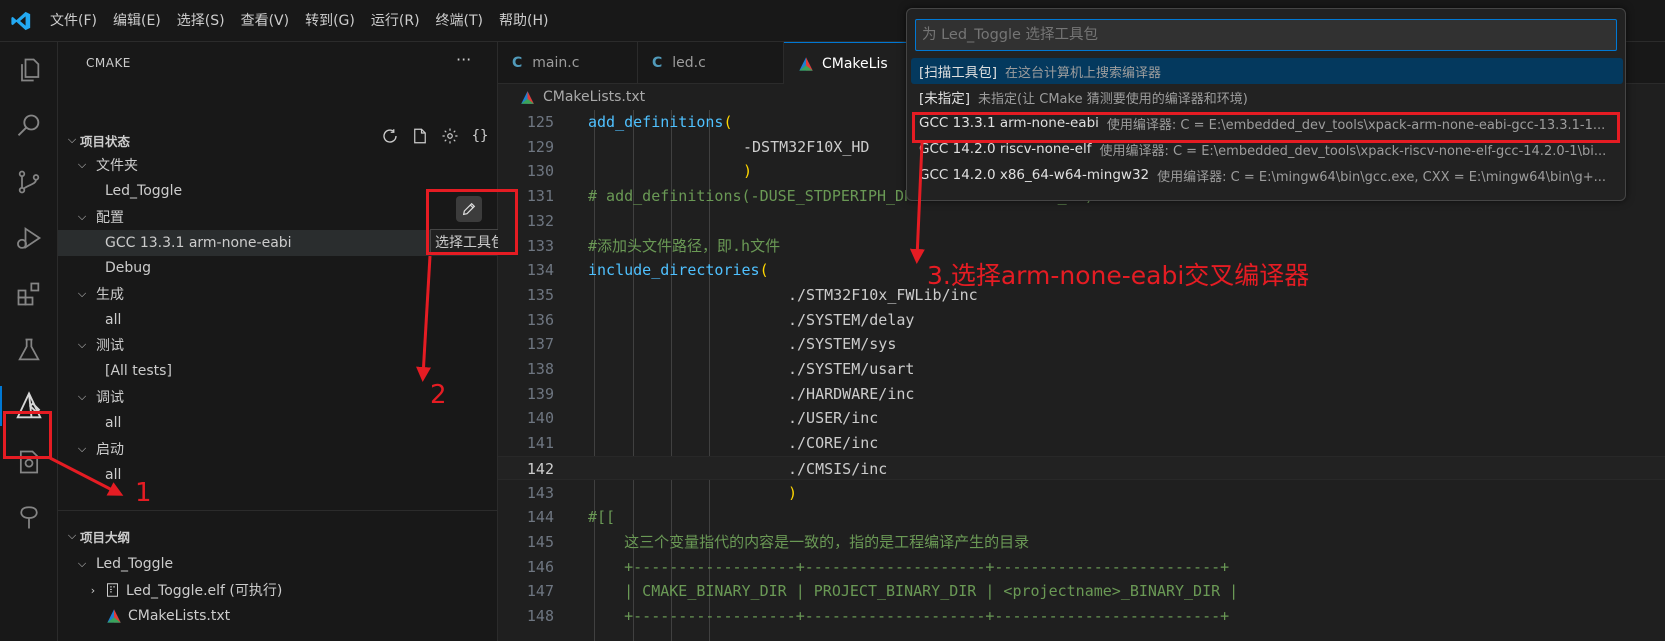  What do you see at coordinates (29, 126) in the screenshot?
I see `search-icon` at bounding box center [29, 126].